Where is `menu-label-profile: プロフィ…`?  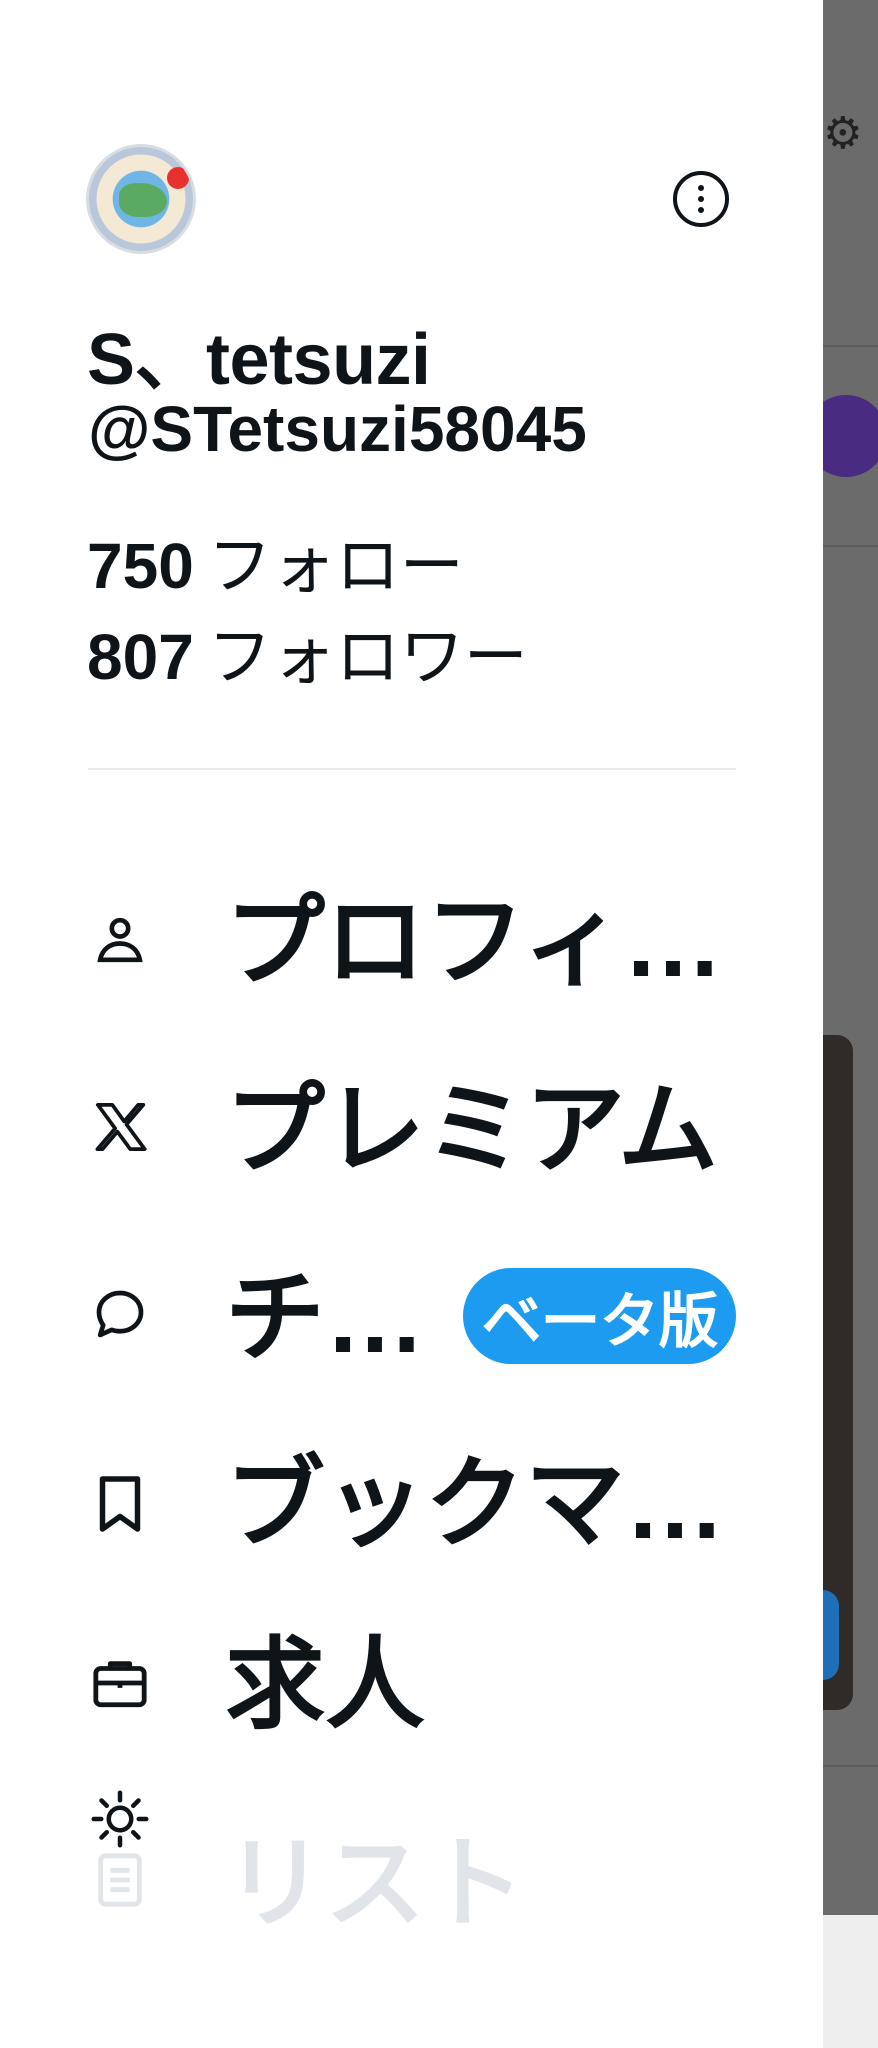
menu-label-profile: プロフィ… is located at coordinates (474, 942).